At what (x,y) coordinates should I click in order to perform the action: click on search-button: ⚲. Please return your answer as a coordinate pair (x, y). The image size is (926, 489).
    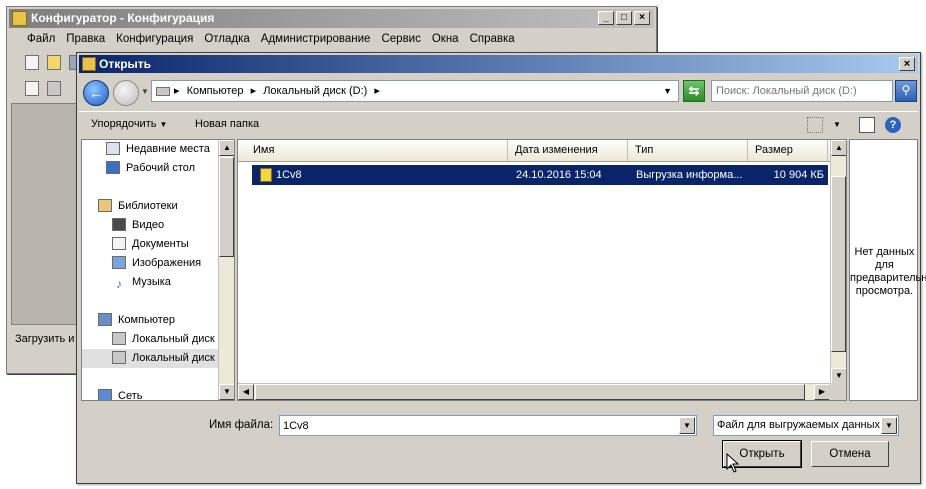
    Looking at the image, I should click on (906, 91).